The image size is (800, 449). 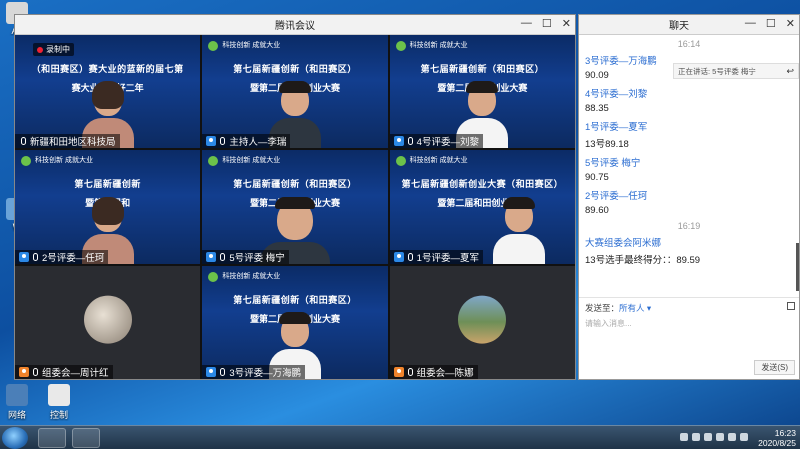 What do you see at coordinates (40, 49) in the screenshot?
I see `record-dot-icon` at bounding box center [40, 49].